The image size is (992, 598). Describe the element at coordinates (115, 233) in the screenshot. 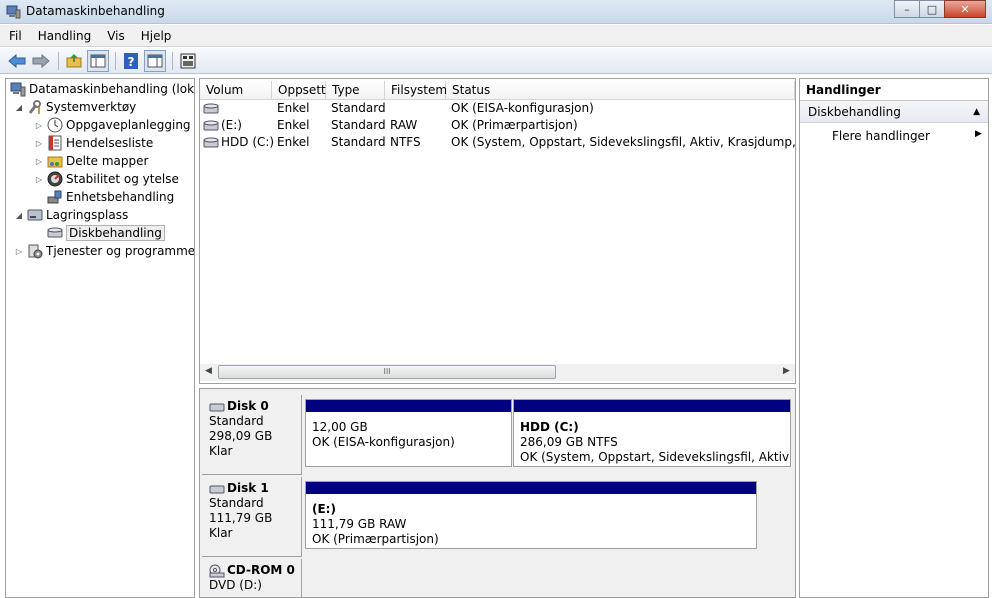

I see `tree-item-label: Diskbehandling` at that location.